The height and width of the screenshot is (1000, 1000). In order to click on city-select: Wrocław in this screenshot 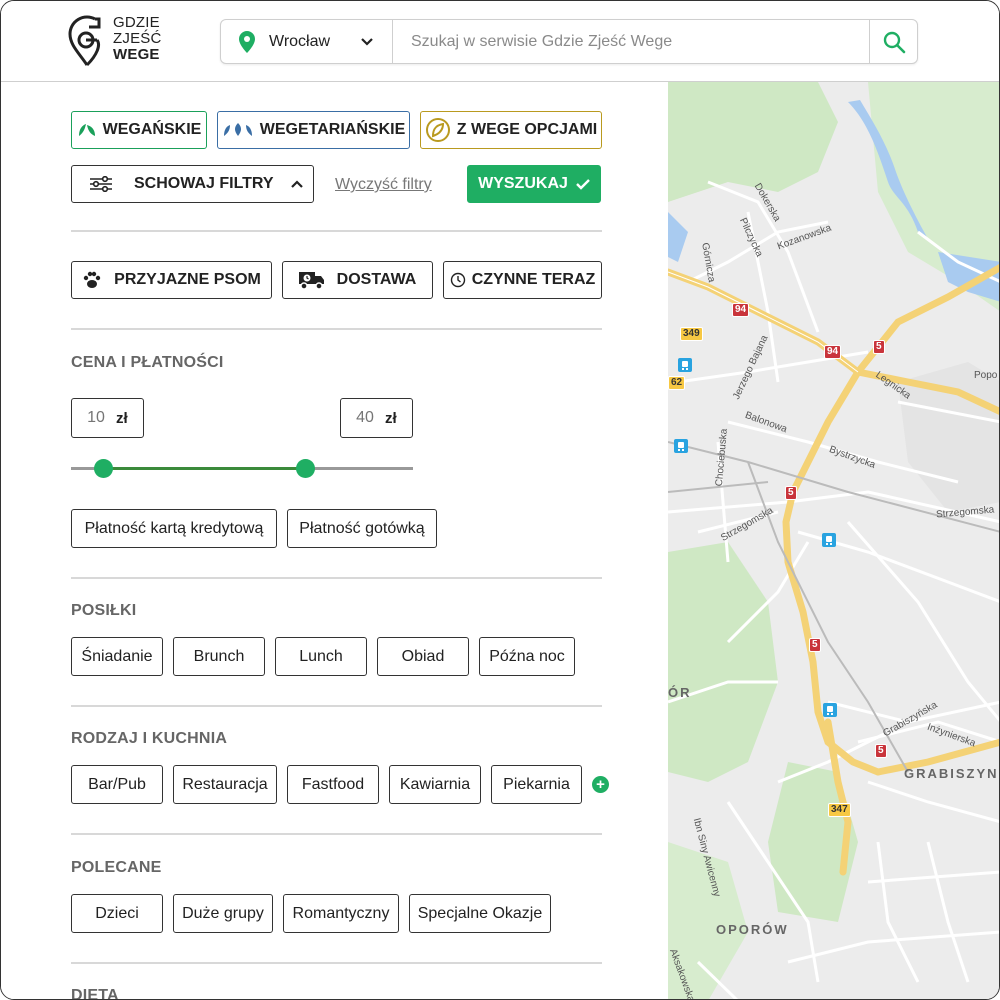, I will do `click(307, 41)`.